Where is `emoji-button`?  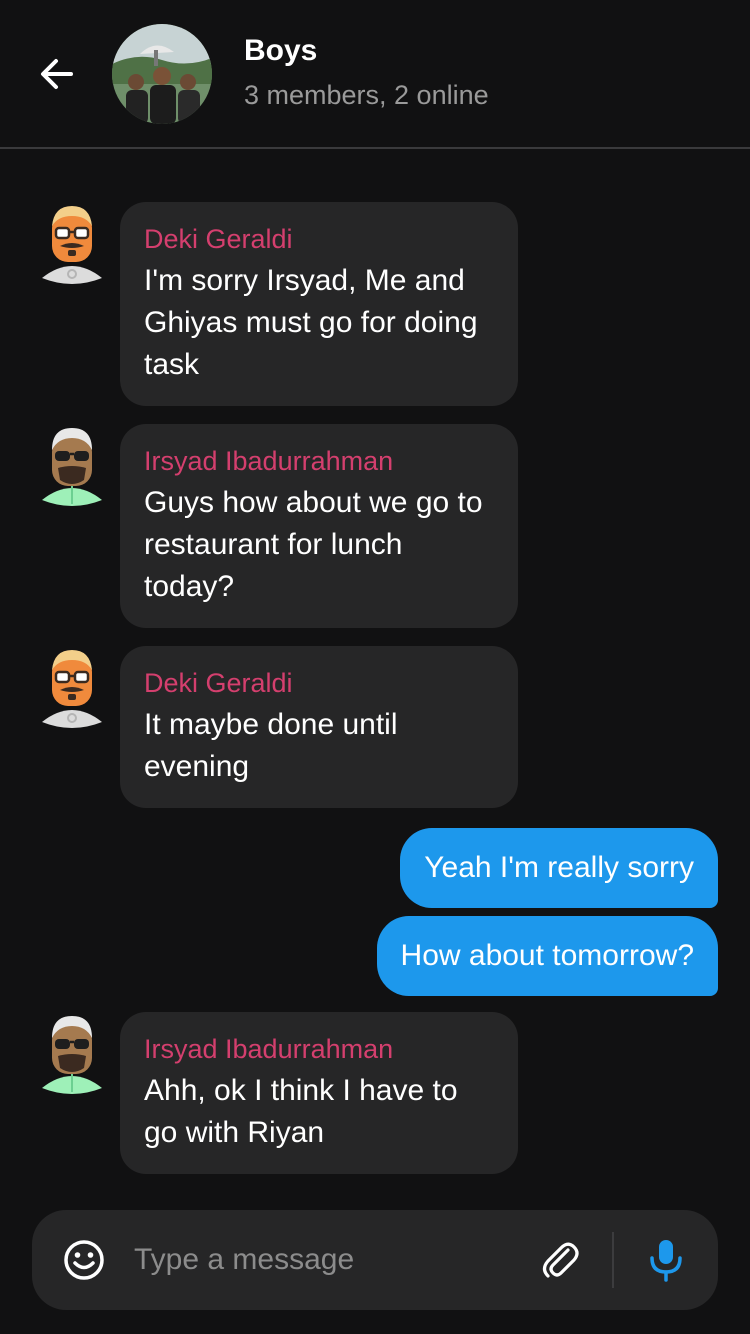
emoji-button is located at coordinates (84, 1260).